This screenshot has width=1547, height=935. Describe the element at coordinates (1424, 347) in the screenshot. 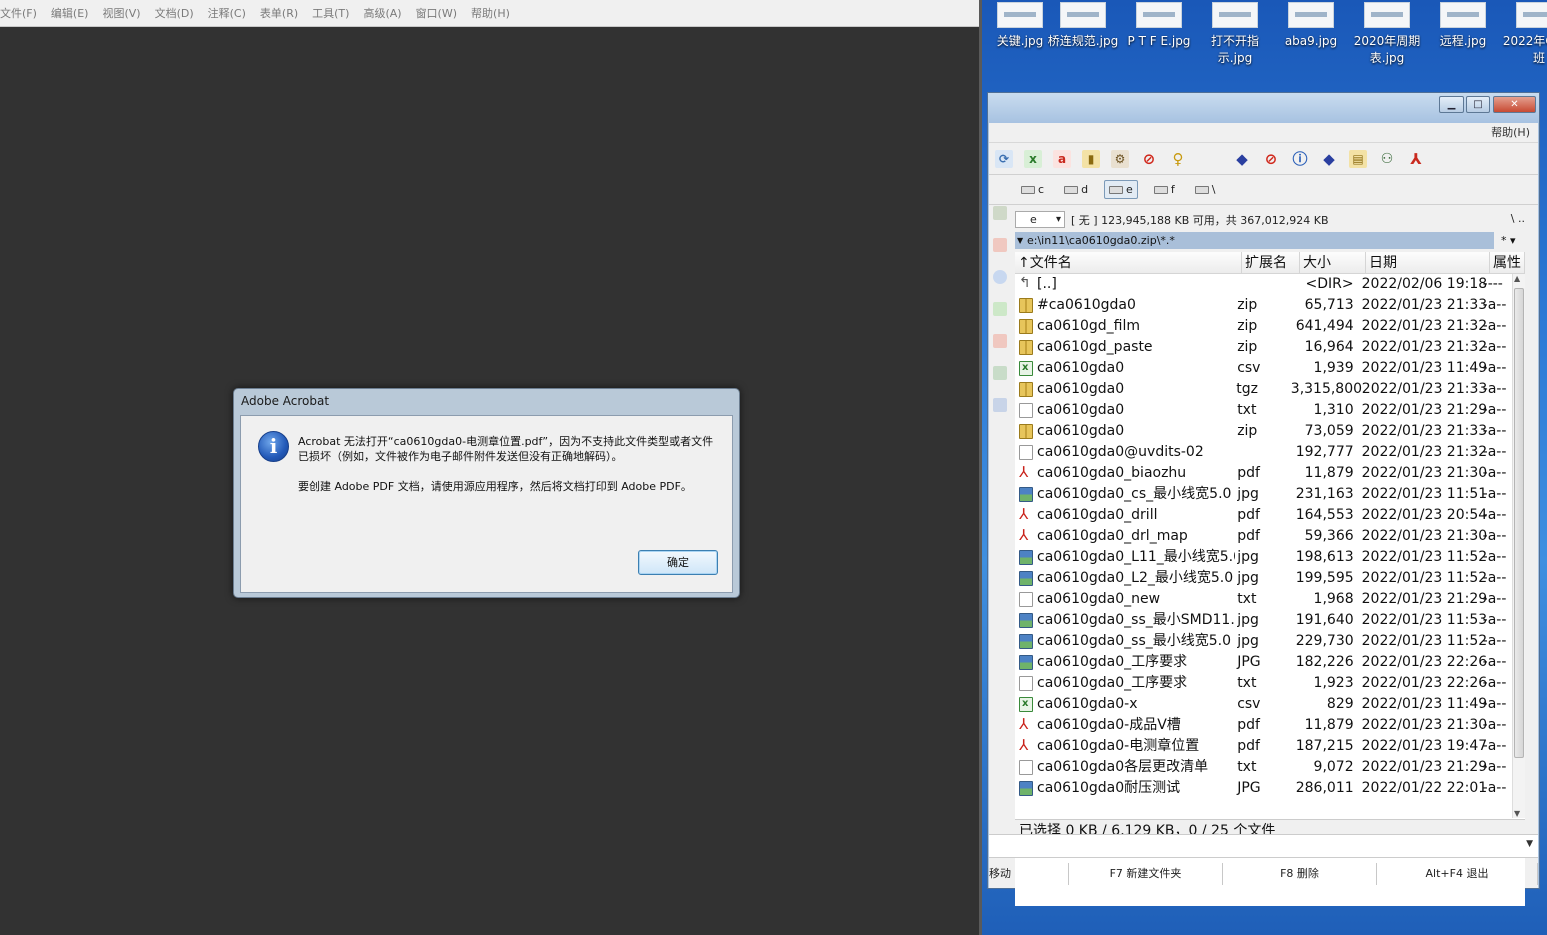

I see `file-date: 2022/01/23 21:32` at that location.